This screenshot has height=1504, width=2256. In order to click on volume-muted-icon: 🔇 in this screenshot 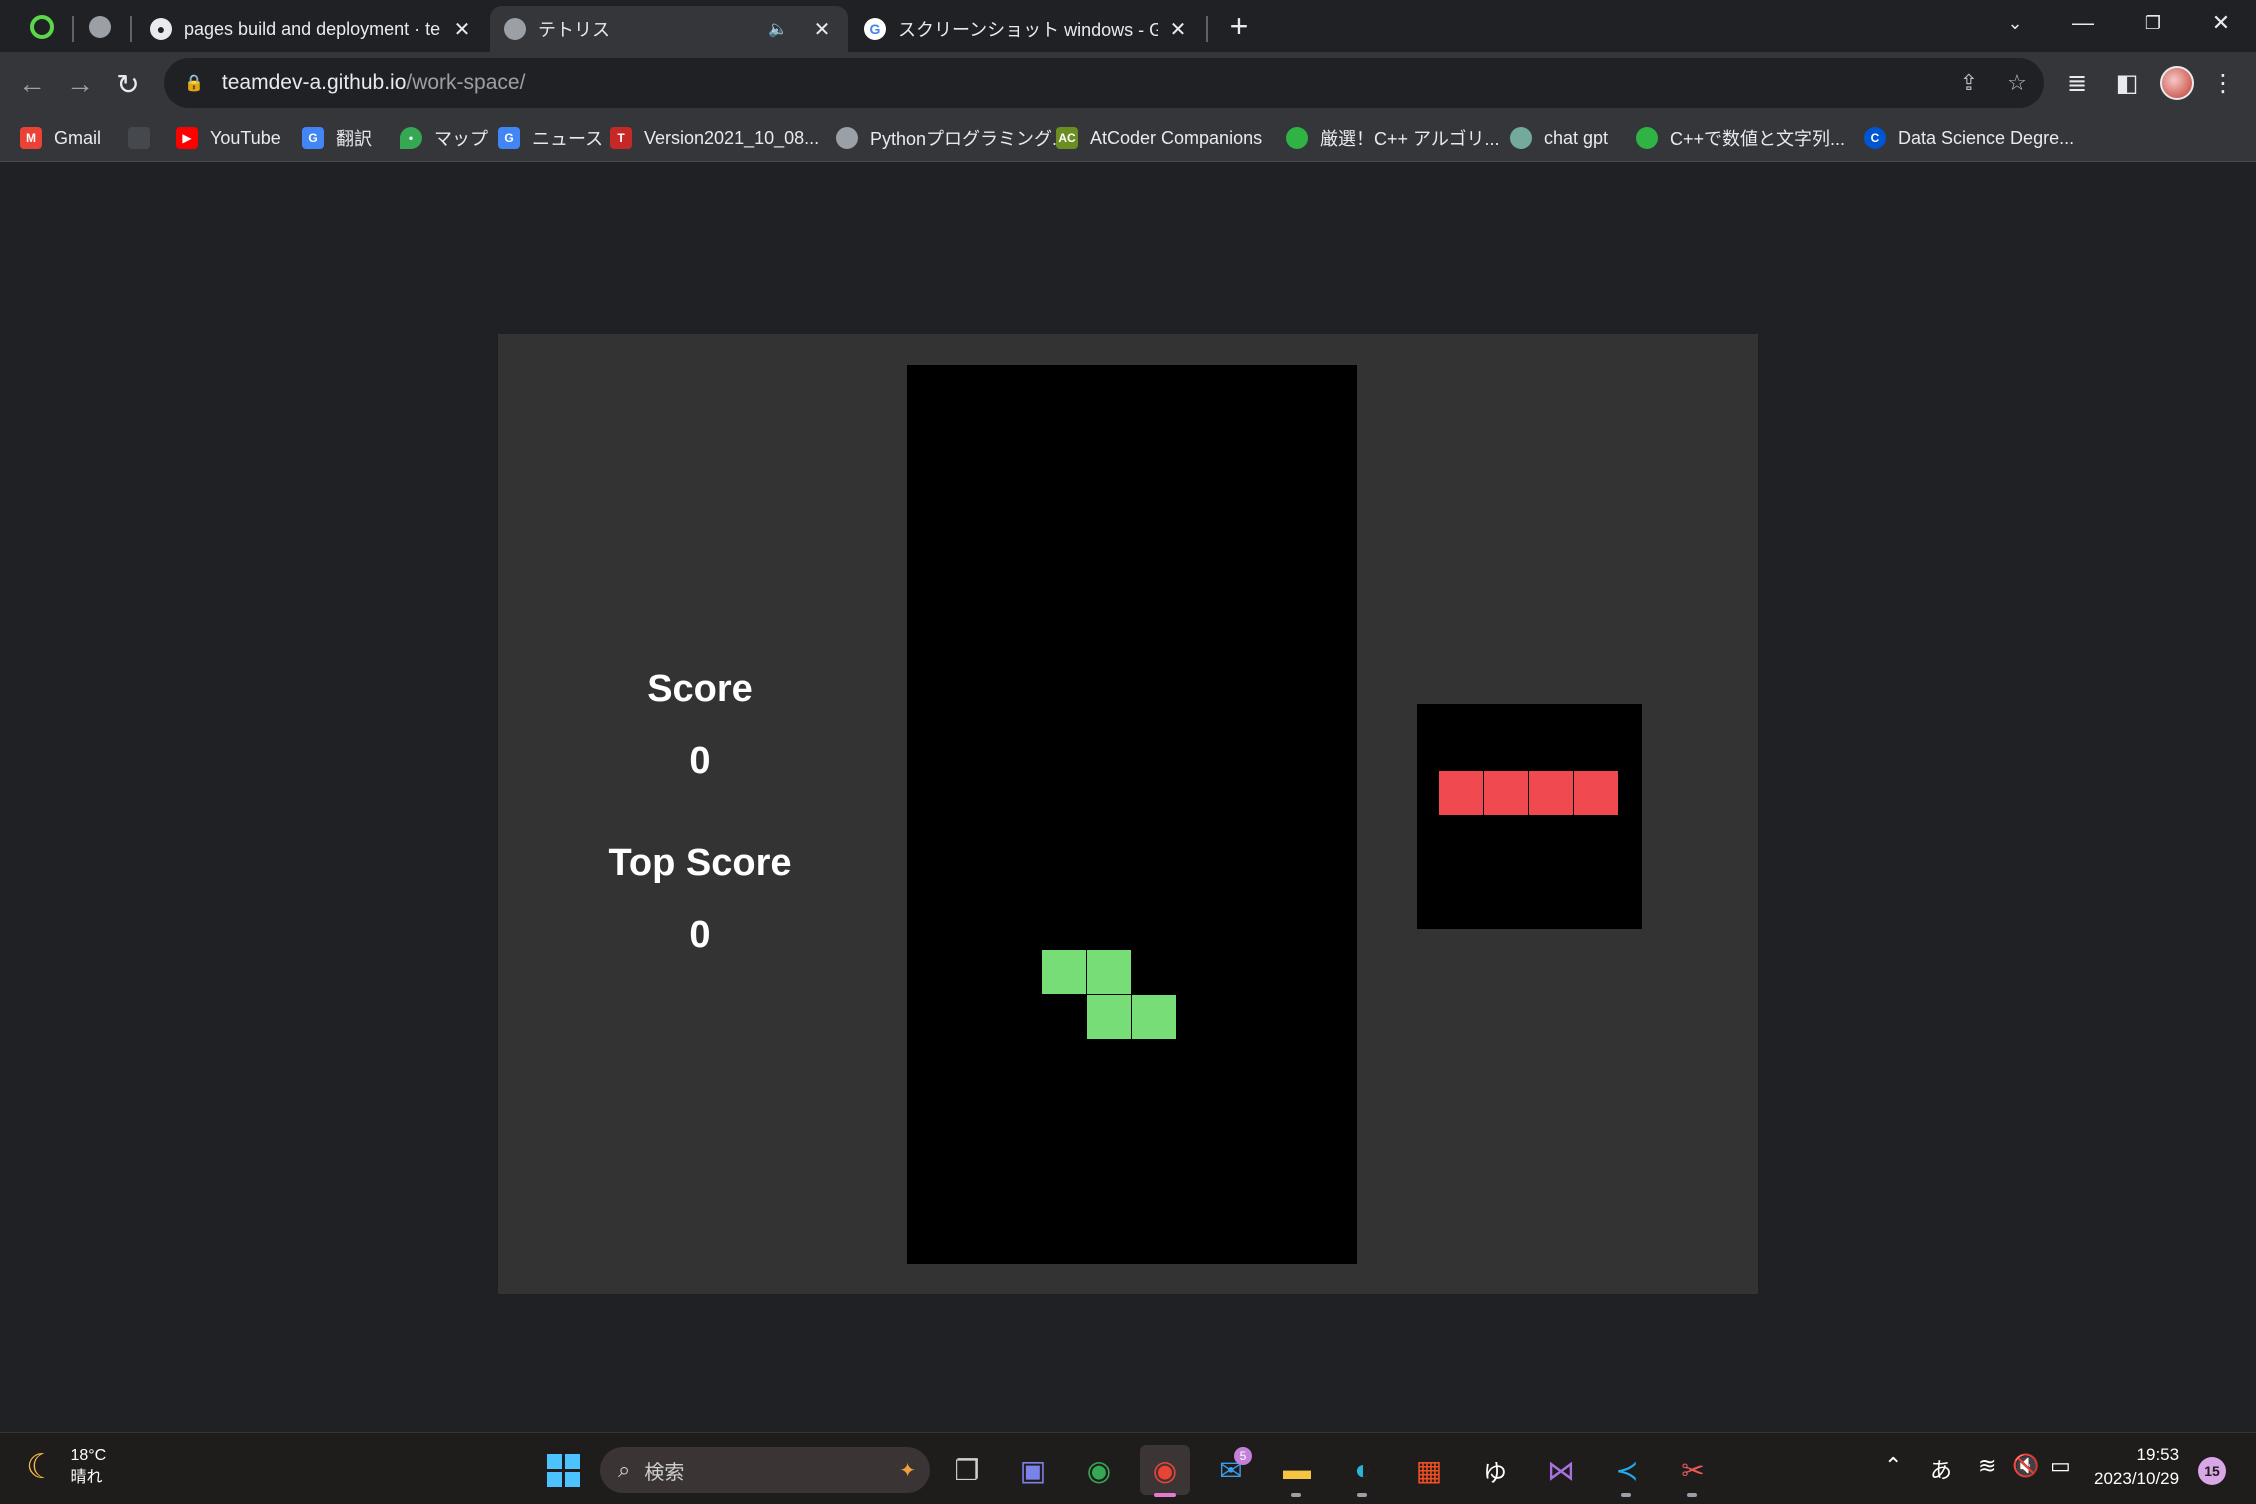, I will do `click(2025, 1466)`.